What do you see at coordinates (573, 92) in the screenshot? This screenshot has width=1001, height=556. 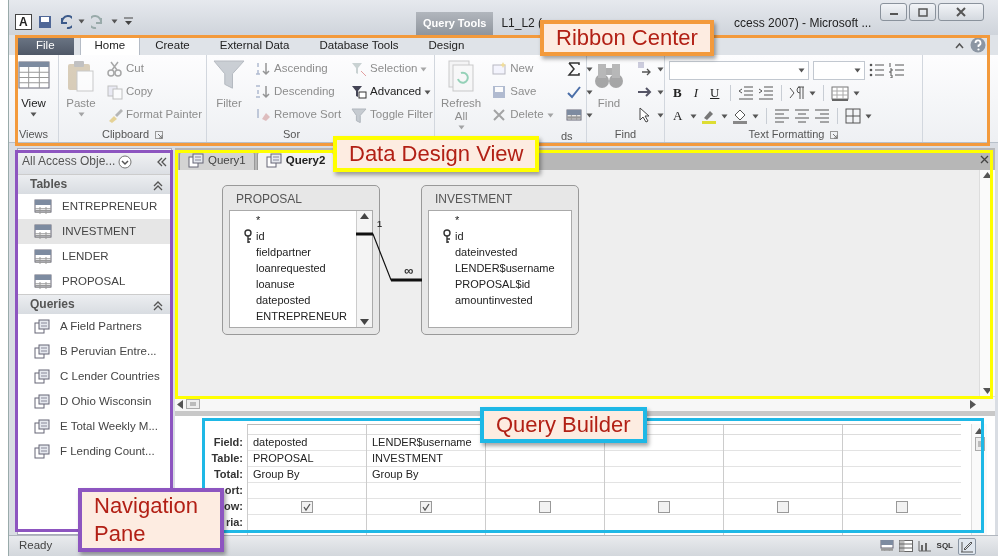 I see `spell-check-icon` at bounding box center [573, 92].